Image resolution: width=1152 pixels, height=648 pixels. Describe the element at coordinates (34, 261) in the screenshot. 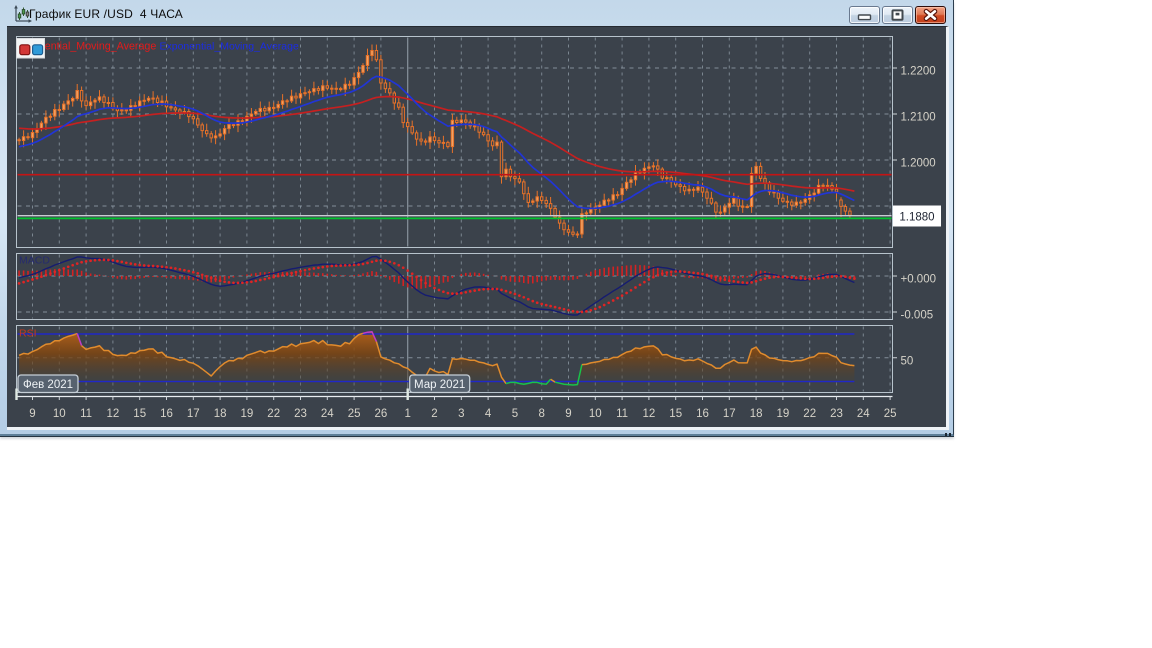

I see `svg-text: MACD` at that location.